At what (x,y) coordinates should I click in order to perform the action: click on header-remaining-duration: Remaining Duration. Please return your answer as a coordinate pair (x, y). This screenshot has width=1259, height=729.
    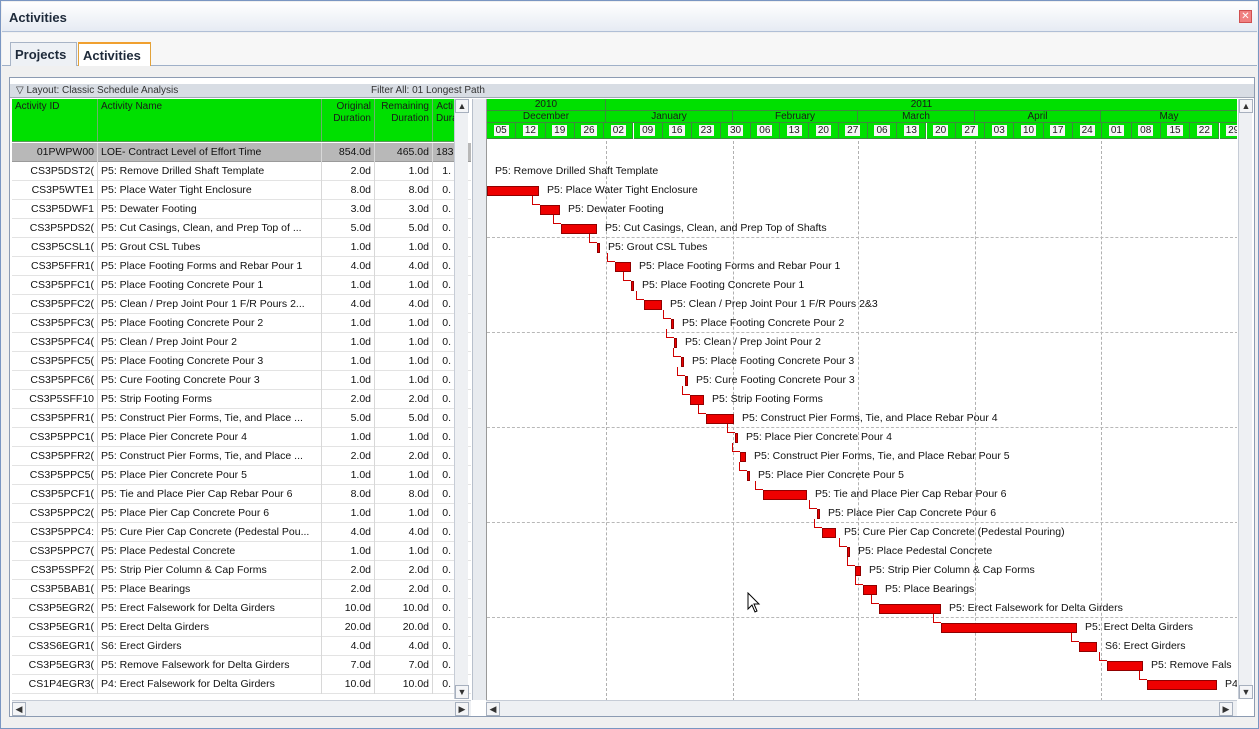
    Looking at the image, I should click on (404, 120).